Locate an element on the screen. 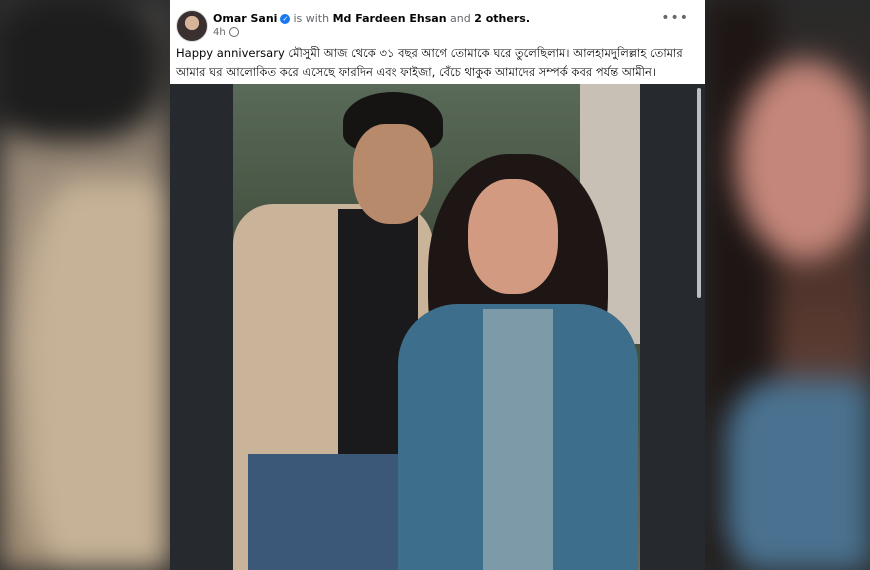 This screenshot has height=570, width=870. author-name: Omar Sani is located at coordinates (245, 18).